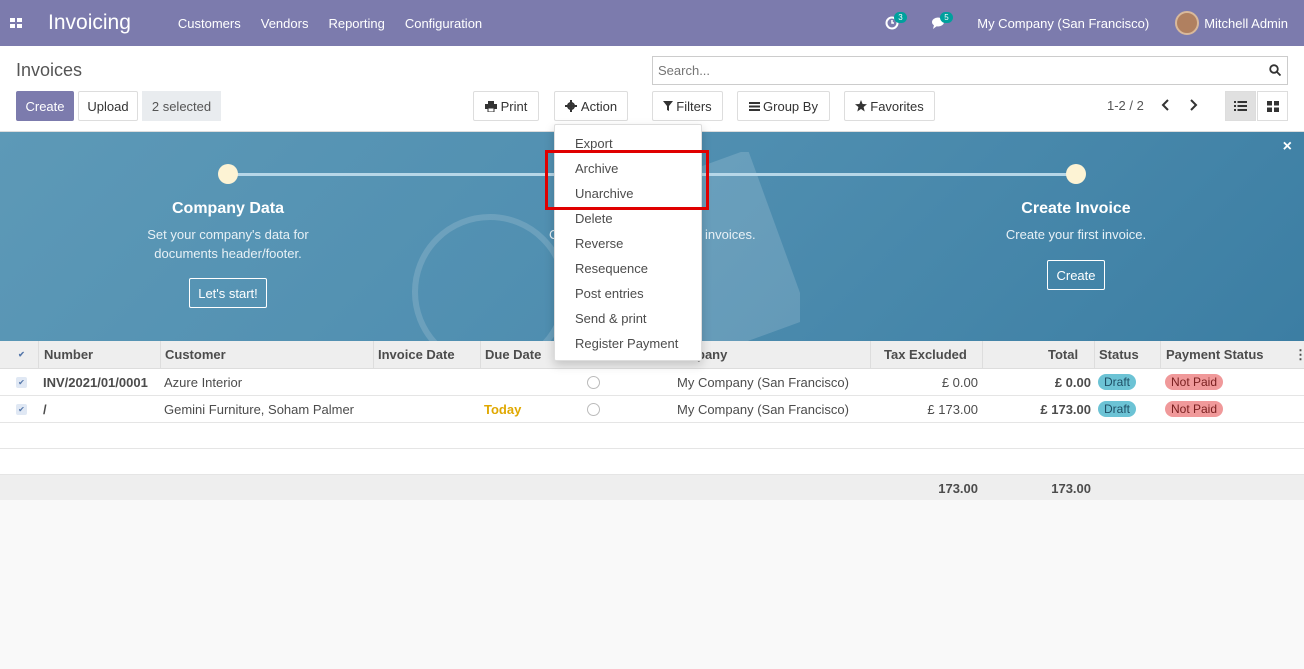 This screenshot has height=669, width=1304. I want to click on messages-icon: 5, so click(942, 21).